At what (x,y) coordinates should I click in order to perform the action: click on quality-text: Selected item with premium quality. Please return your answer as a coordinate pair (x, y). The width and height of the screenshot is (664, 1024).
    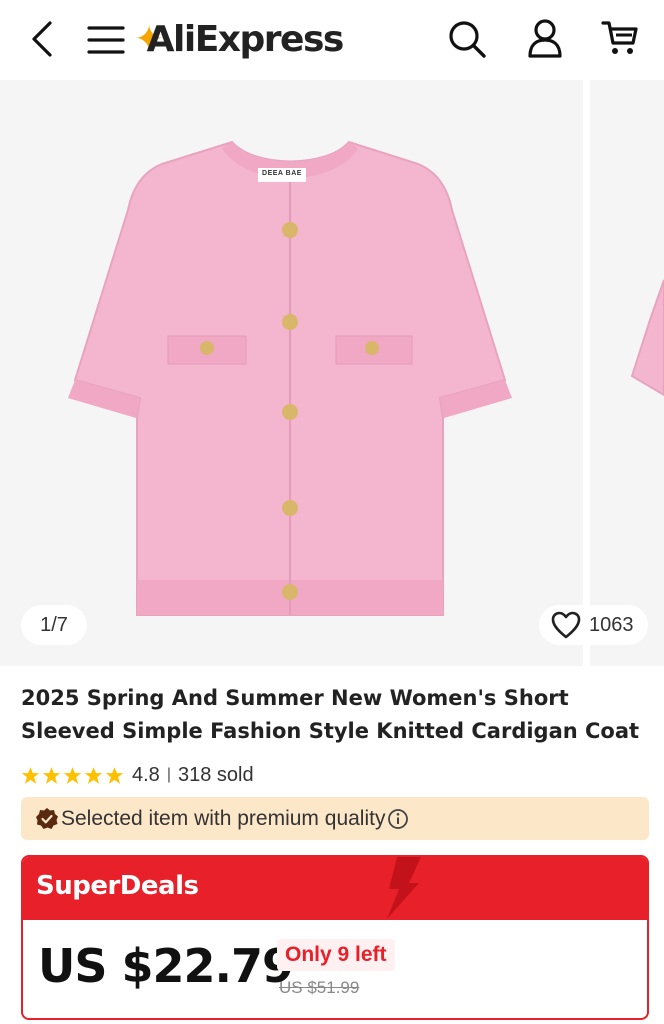
    Looking at the image, I should click on (223, 818).